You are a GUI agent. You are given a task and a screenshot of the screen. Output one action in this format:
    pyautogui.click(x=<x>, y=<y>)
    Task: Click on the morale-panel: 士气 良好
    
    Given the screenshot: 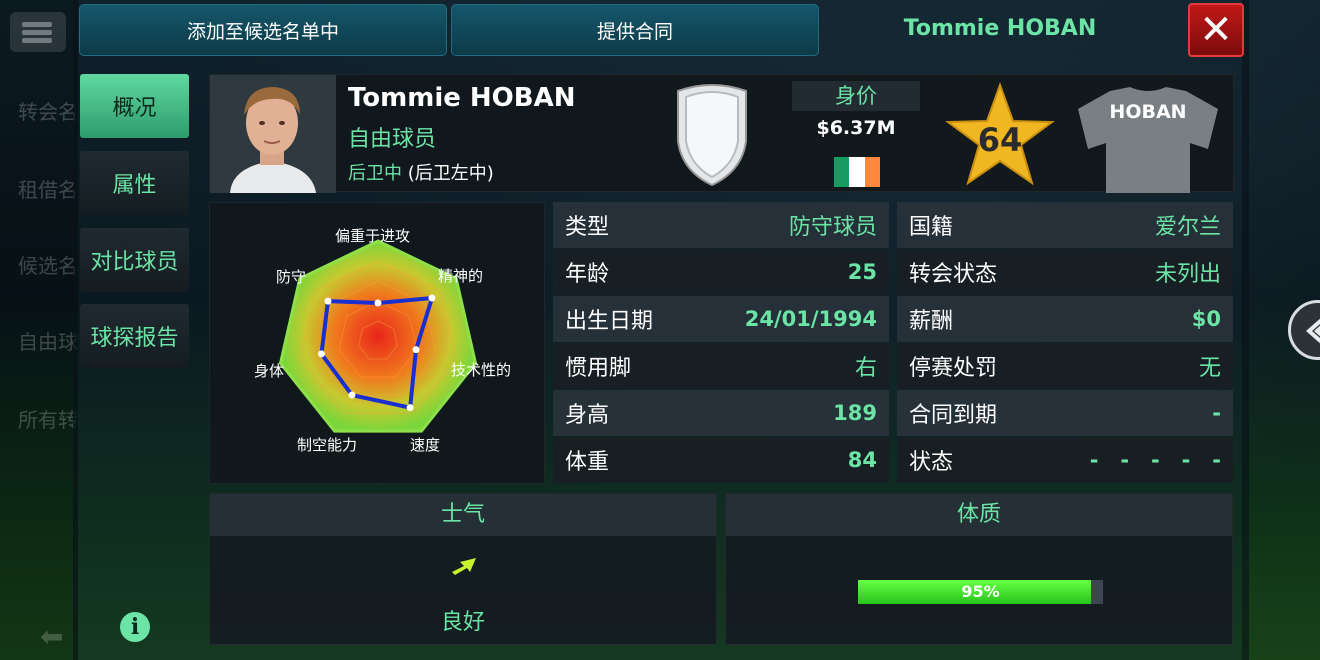 What is the action you would take?
    pyautogui.click(x=463, y=569)
    